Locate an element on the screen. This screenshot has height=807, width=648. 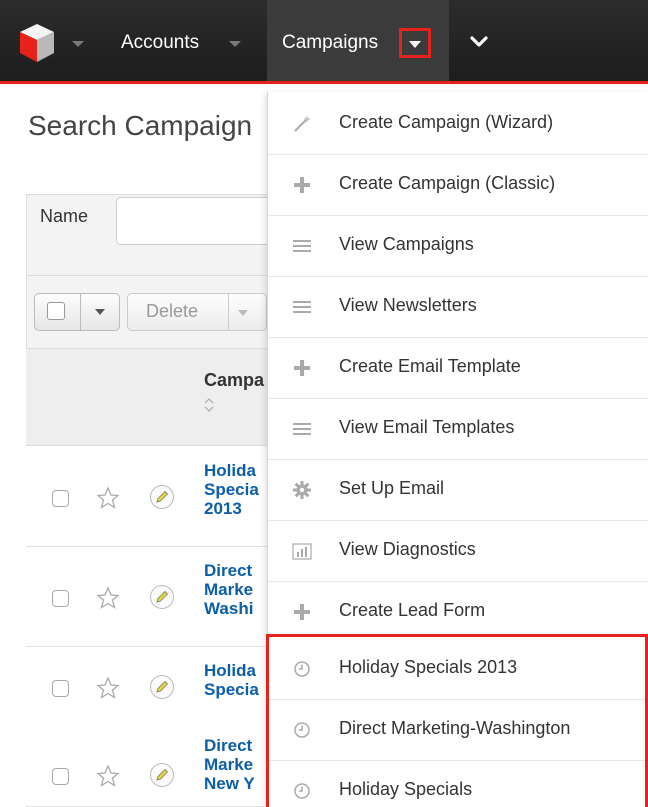
menu-item-recent-holiday-specials-2013: Holiday Specials 2013 is located at coordinates (458, 669).